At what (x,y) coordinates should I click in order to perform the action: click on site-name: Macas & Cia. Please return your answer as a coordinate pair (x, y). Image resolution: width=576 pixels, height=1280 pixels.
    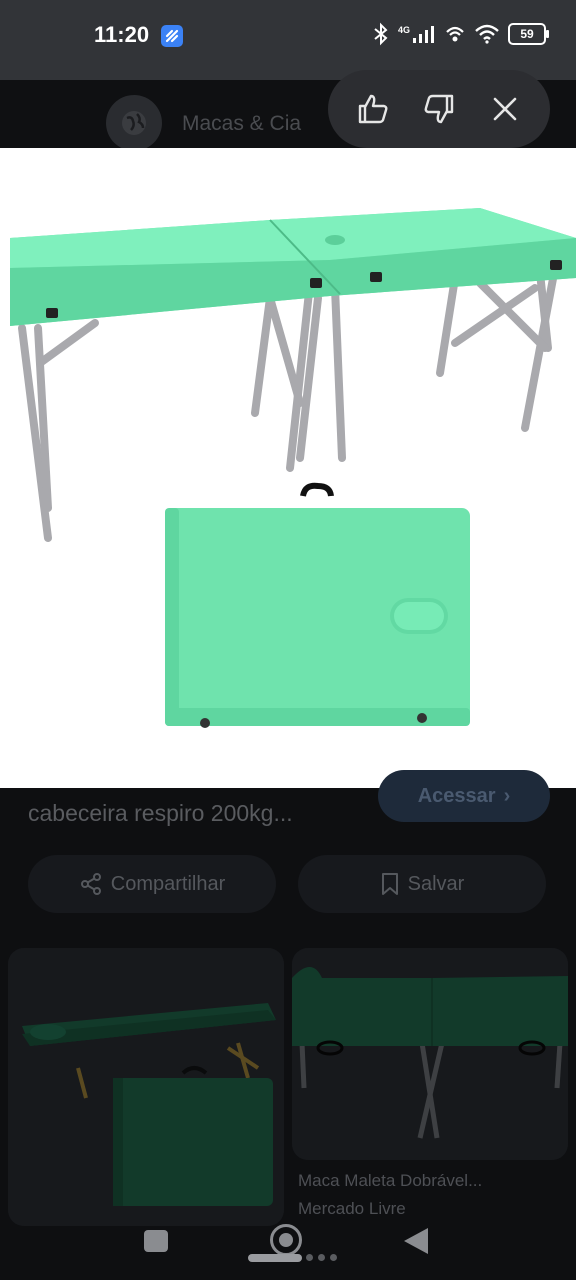
    Looking at the image, I should click on (241, 124).